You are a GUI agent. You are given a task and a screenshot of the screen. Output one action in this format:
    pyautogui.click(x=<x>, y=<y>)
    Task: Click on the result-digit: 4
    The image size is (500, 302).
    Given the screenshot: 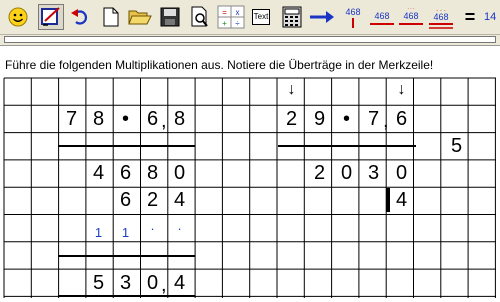 What is the action you would take?
    pyautogui.click(x=179, y=283)
    